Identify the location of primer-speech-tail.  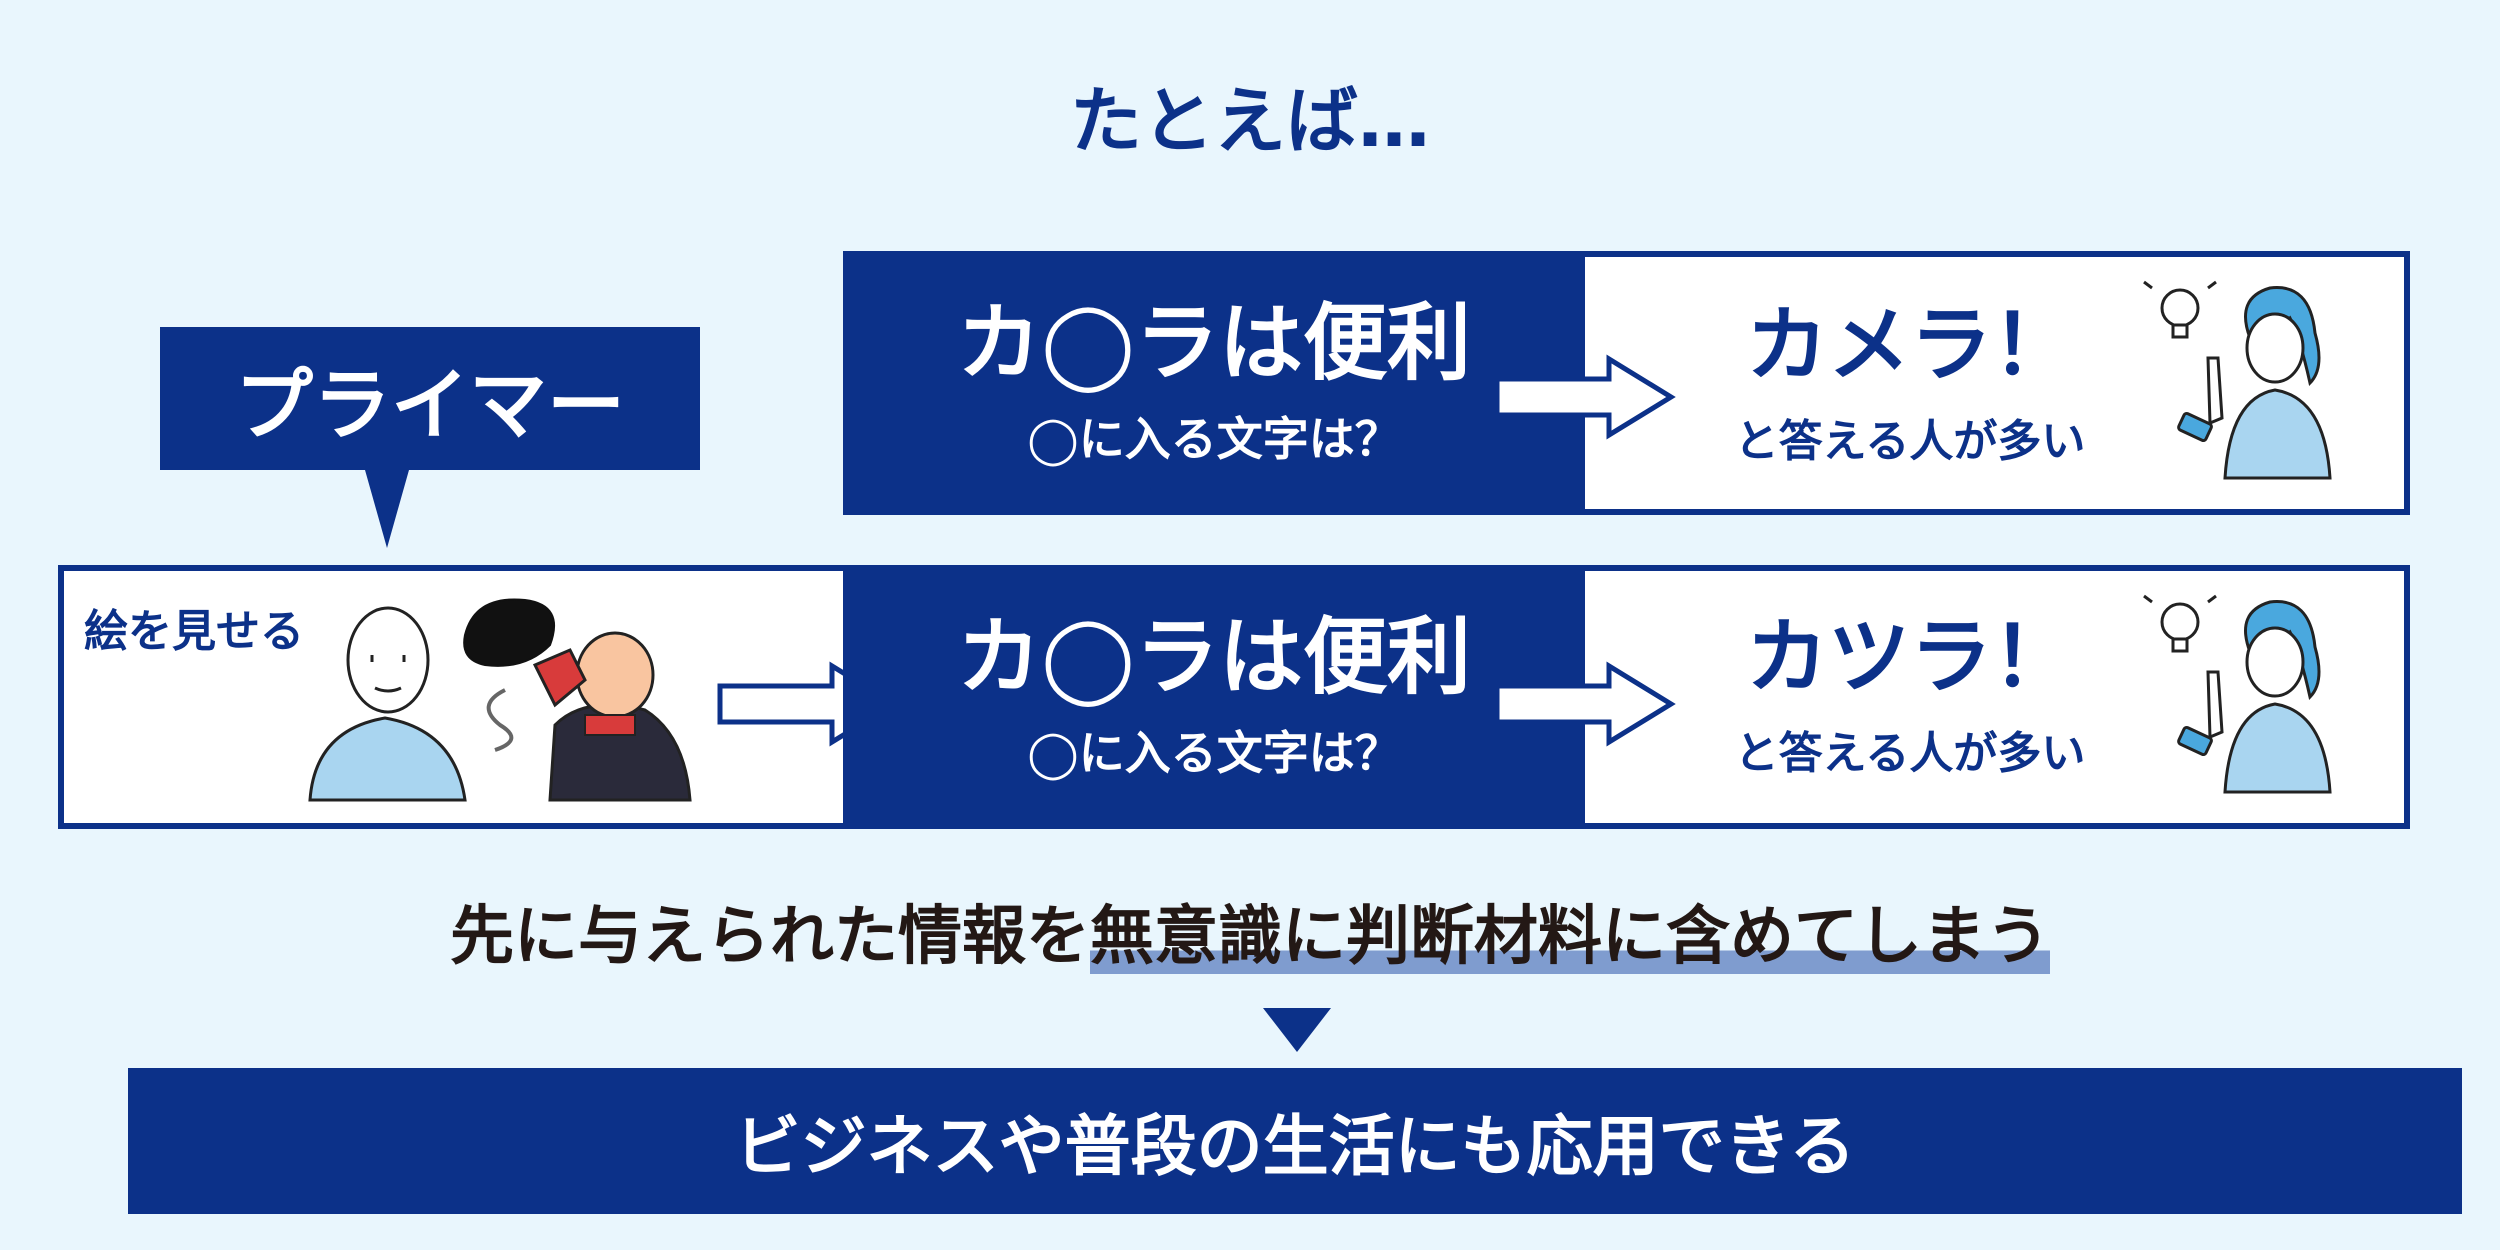
(387, 509).